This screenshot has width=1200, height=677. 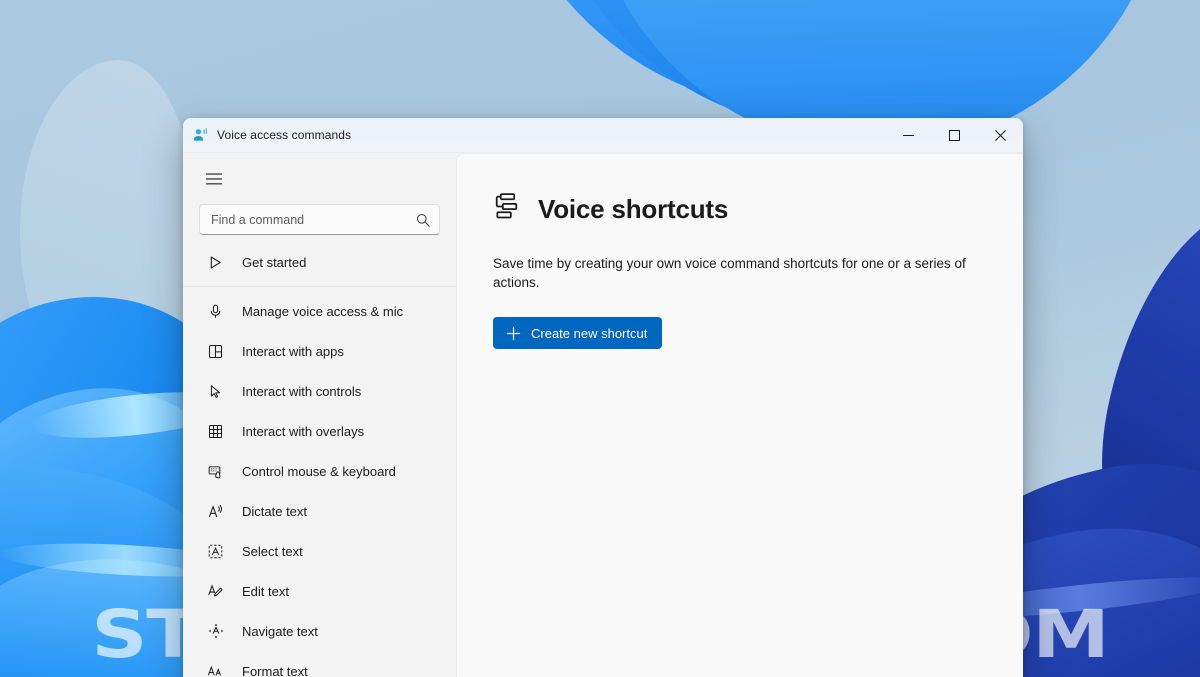 I want to click on sidebar-item-control-mouse-keyboard: Control mouse & keyboard, so click(x=319, y=471).